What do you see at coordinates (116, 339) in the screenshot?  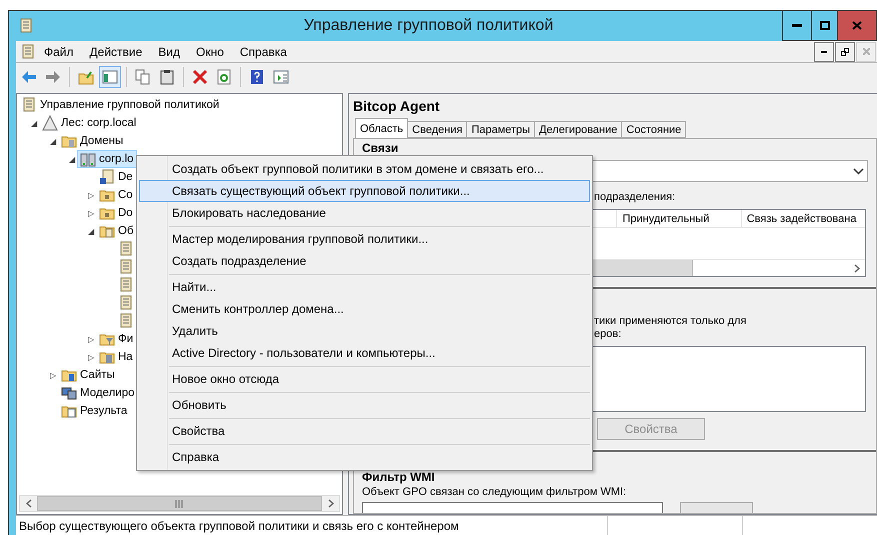 I see `tree-item: Фи` at bounding box center [116, 339].